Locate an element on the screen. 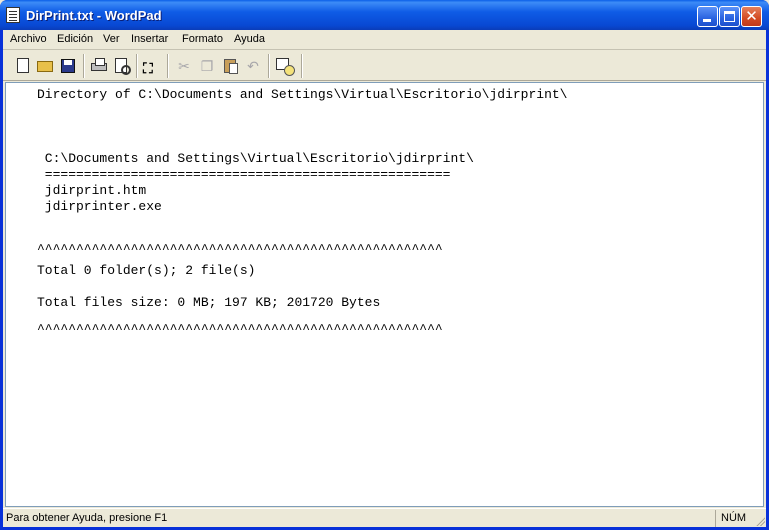  num-lock-indicator: NÚM is located at coordinates (734, 518).